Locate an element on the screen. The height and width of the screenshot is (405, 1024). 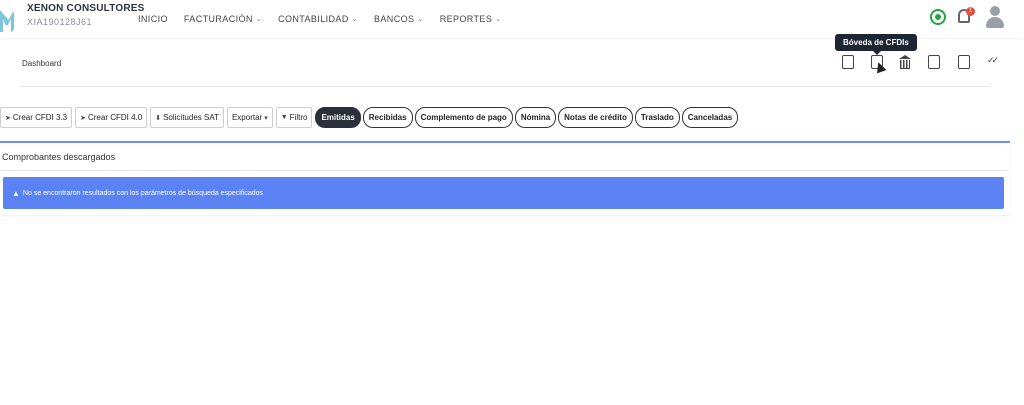
notification-badge: 1 is located at coordinates (970, 11).